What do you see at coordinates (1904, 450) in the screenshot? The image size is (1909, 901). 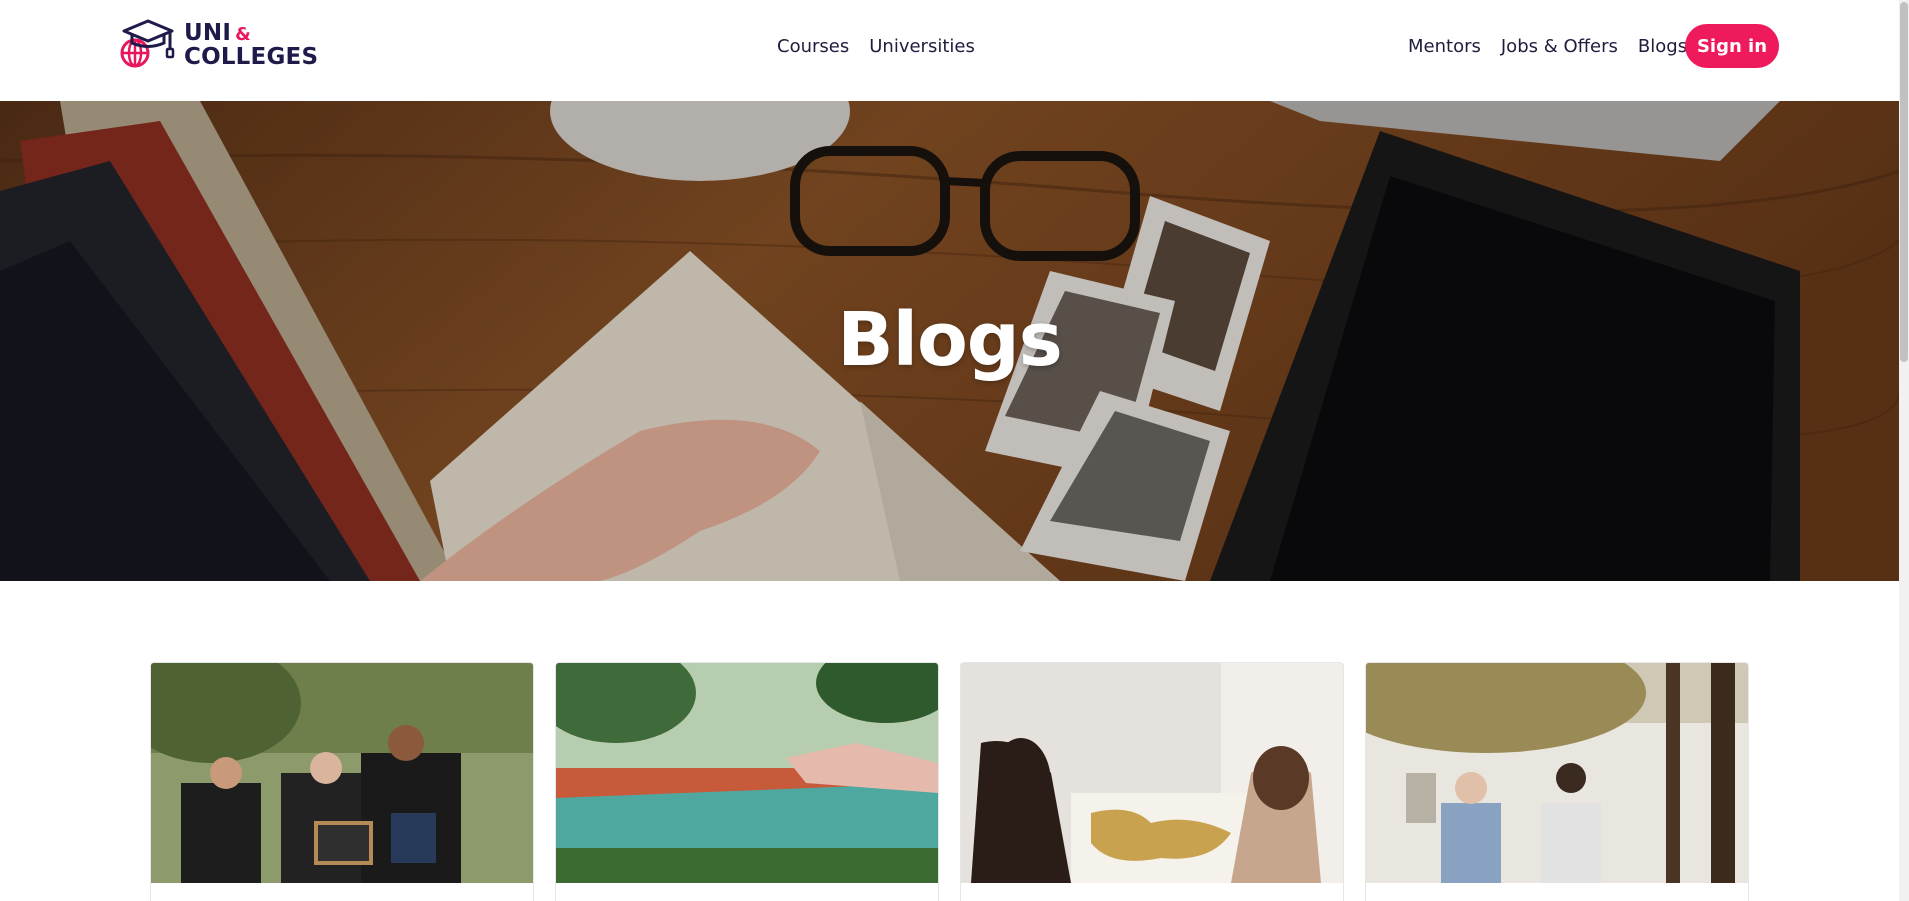 I see `page-scrollbar` at bounding box center [1904, 450].